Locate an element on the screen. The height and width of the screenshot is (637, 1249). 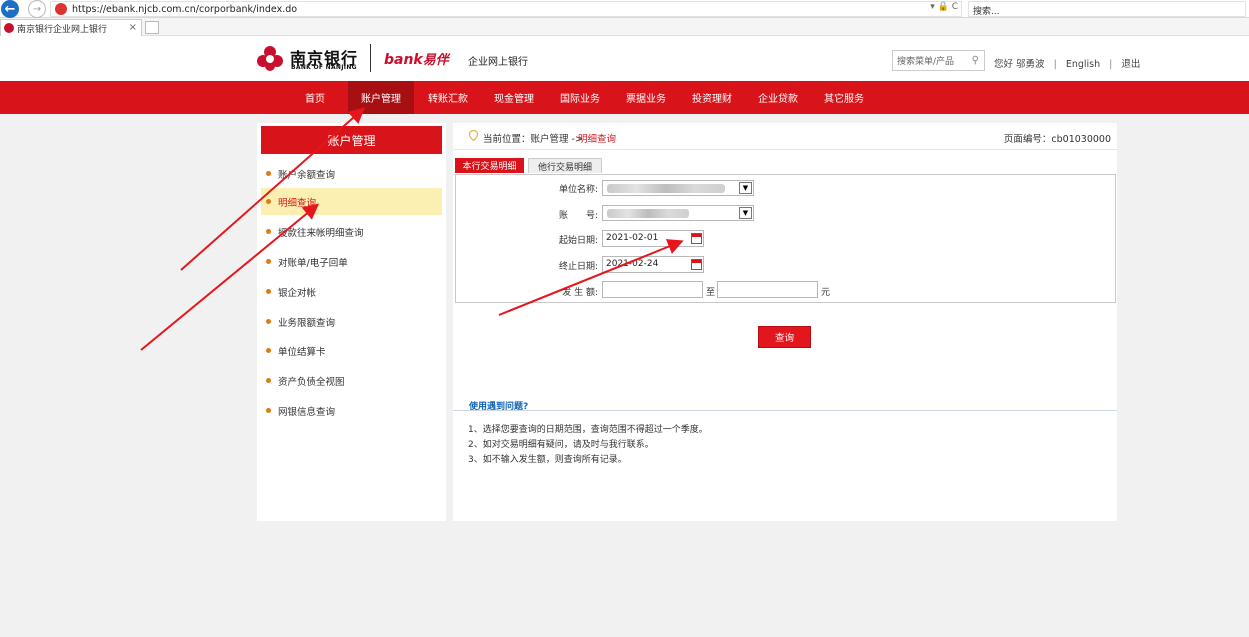
header-links: 您好 邬勇波 | English | 退出 is located at coordinates (1067, 63).